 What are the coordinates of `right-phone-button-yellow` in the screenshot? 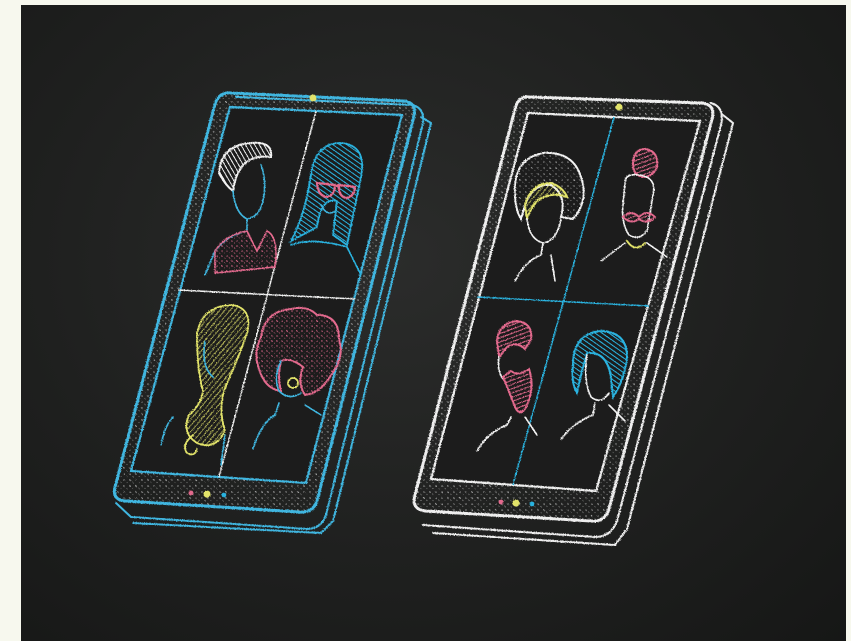 It's located at (516, 503).